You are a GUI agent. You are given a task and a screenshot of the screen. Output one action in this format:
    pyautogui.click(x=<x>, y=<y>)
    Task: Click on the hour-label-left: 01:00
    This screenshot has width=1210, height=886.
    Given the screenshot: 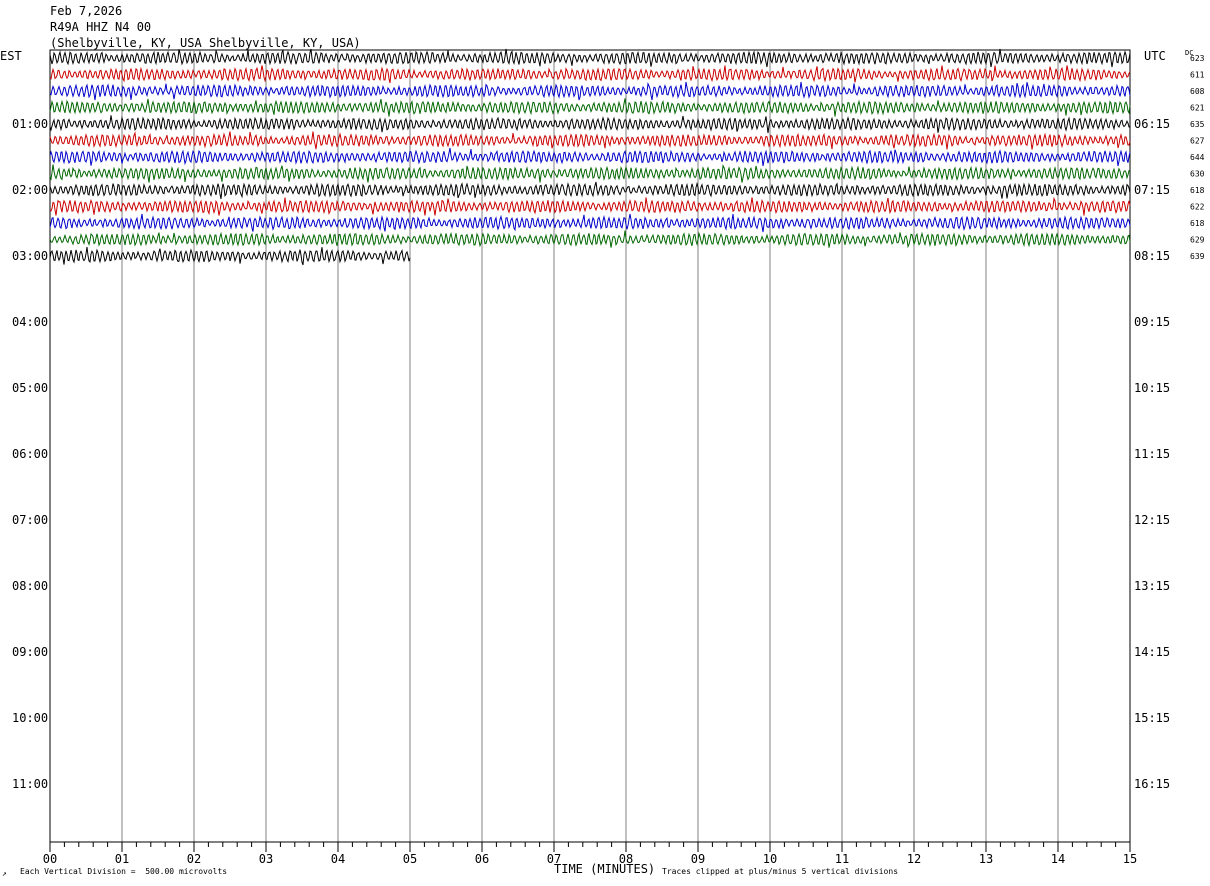 What is the action you would take?
    pyautogui.click(x=30, y=124)
    